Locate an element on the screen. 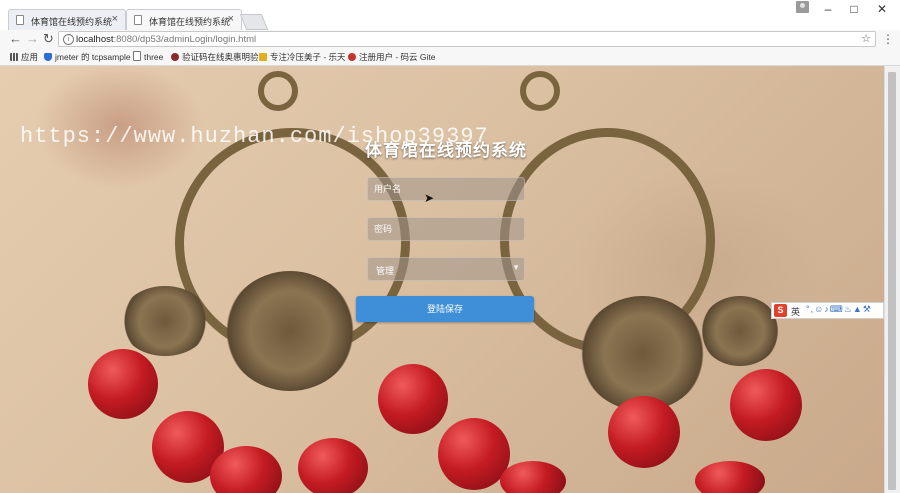 This screenshot has width=900, height=493. new-tab-button is located at coordinates (254, 22).